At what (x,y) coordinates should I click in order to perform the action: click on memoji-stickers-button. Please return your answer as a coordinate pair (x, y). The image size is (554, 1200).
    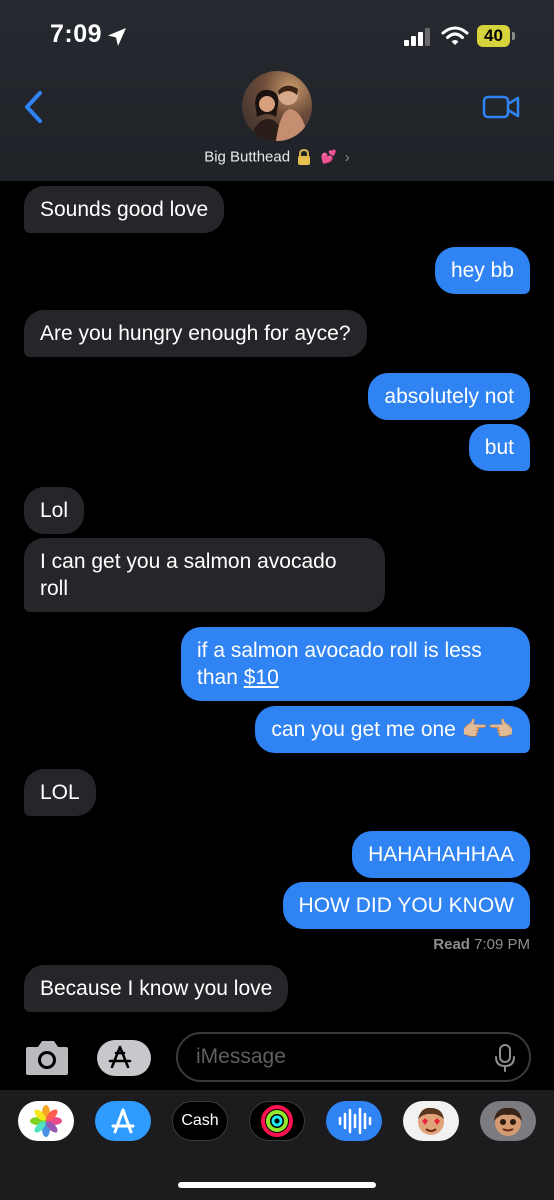
    Looking at the image, I should click on (431, 1121).